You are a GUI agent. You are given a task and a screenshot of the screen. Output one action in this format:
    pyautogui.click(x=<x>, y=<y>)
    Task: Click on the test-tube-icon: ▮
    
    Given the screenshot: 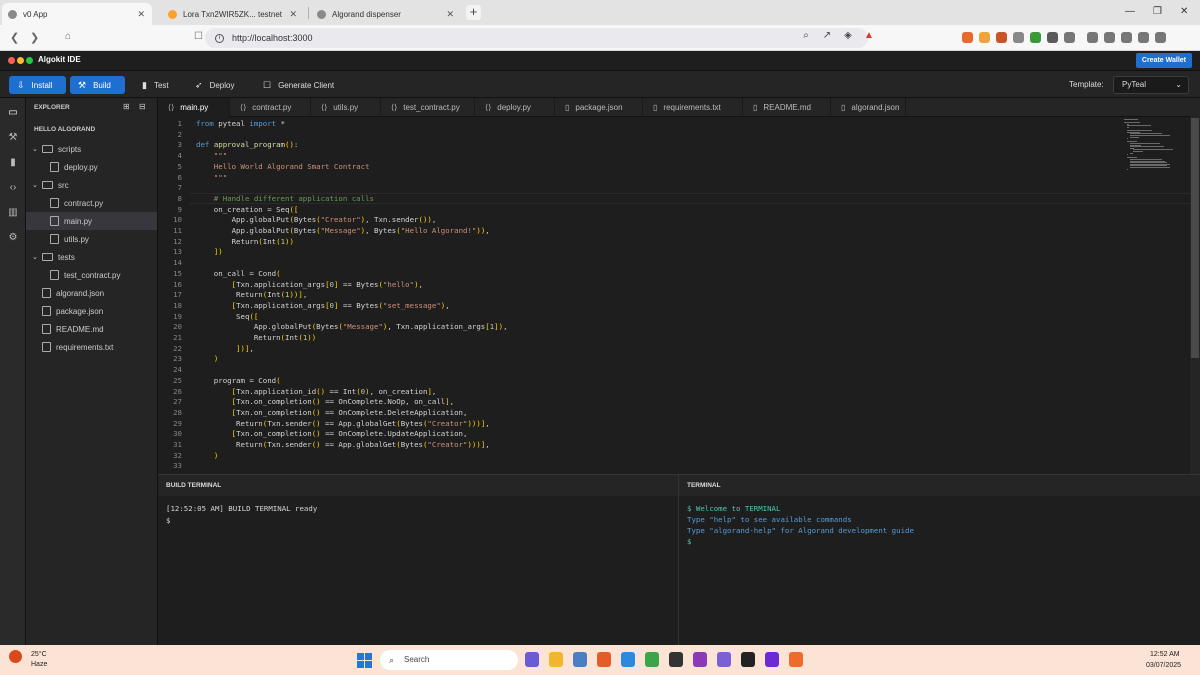 What is the action you would take?
    pyautogui.click(x=13, y=163)
    